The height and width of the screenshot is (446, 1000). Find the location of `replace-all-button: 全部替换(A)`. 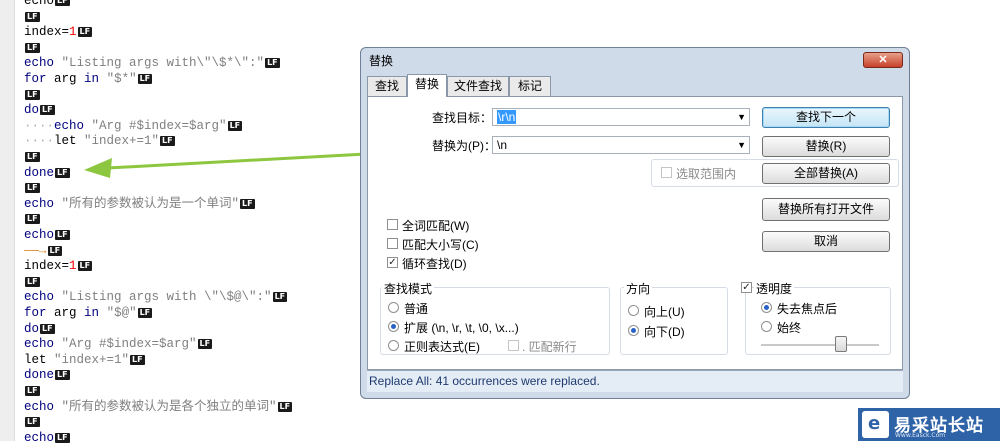

replace-all-button: 全部替换(A) is located at coordinates (826, 173).